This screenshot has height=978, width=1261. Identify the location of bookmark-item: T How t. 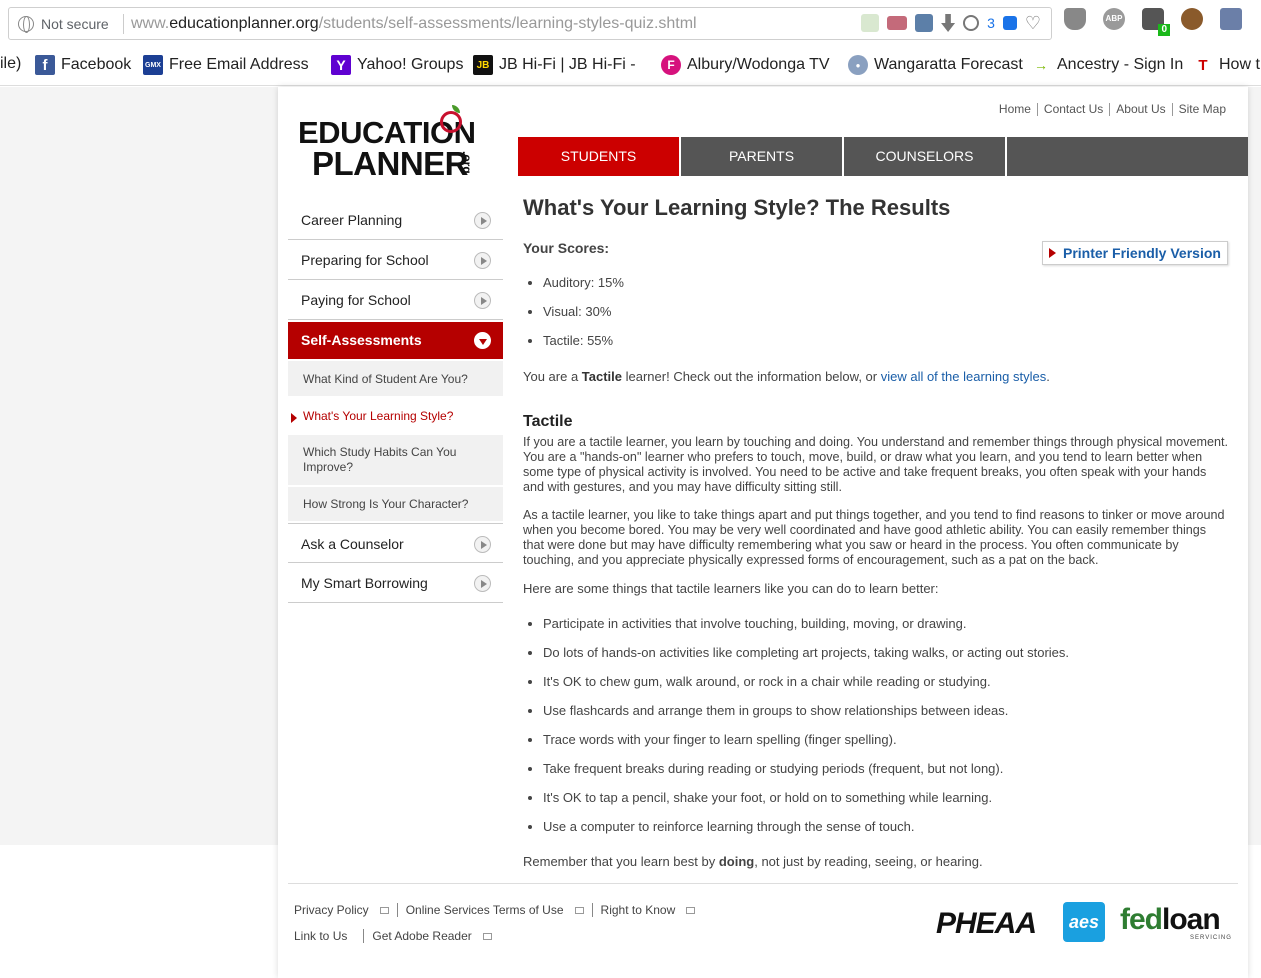
(1226, 65).